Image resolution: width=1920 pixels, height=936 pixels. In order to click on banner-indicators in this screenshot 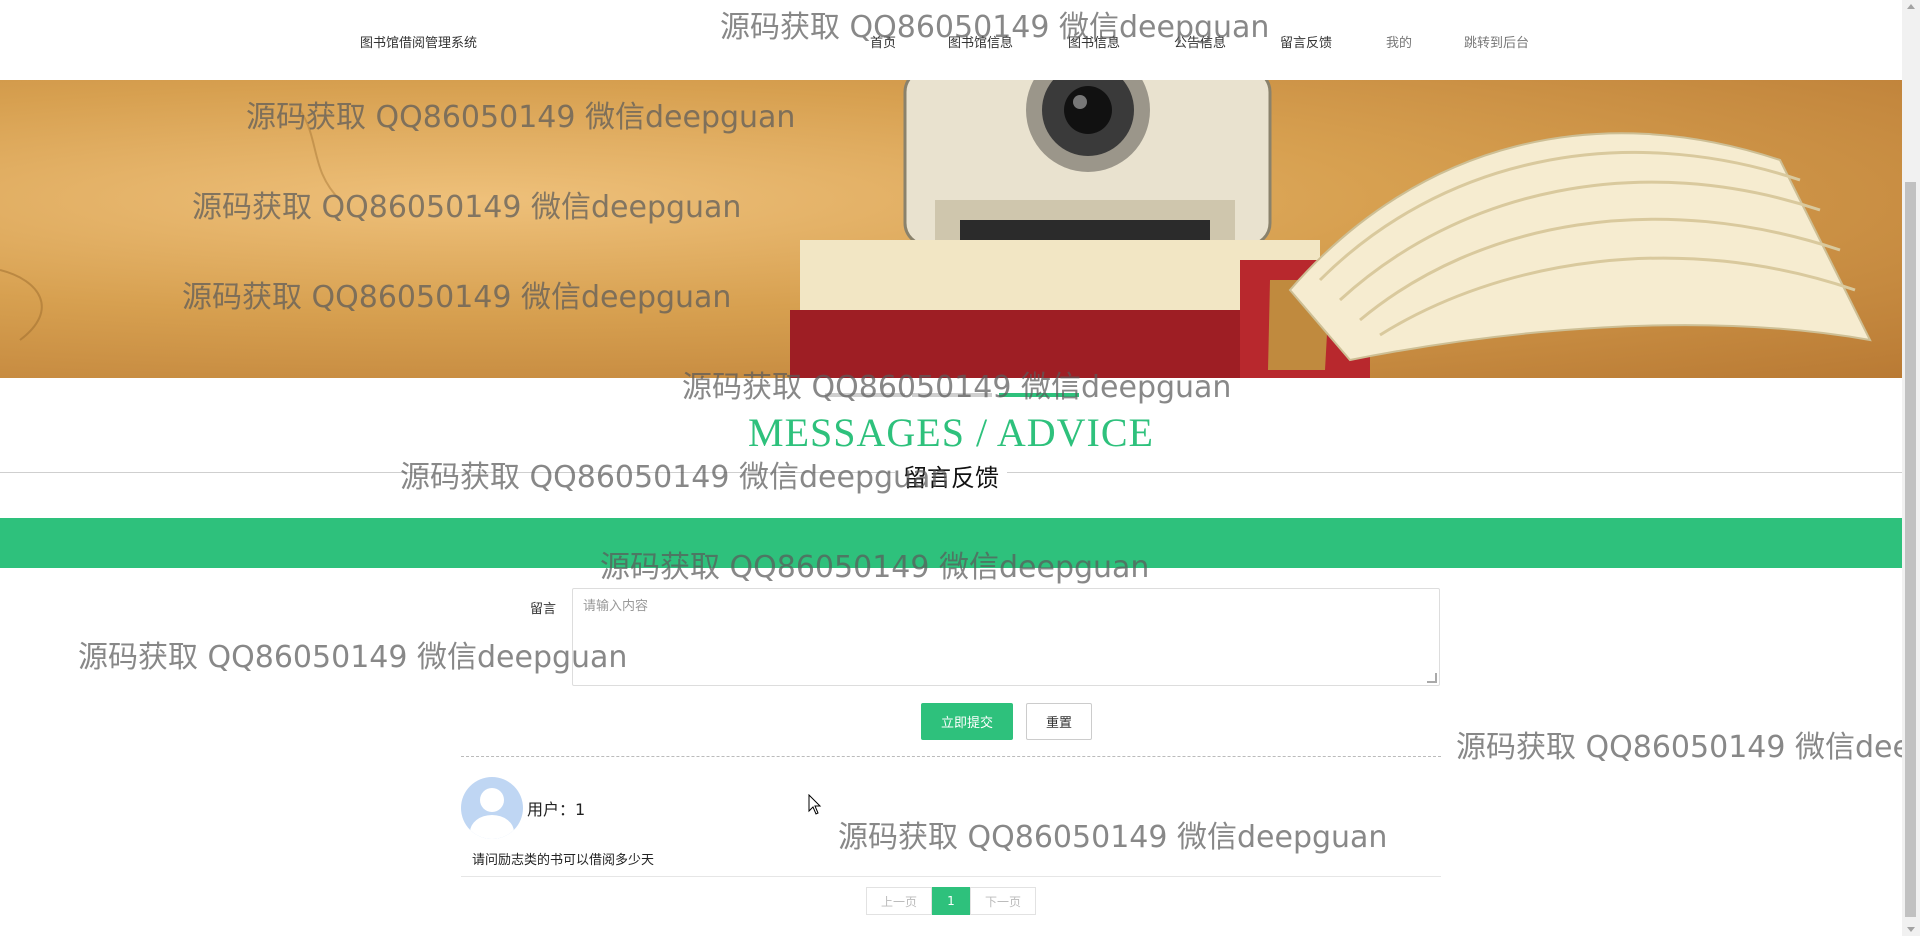, I will do `click(952, 395)`.